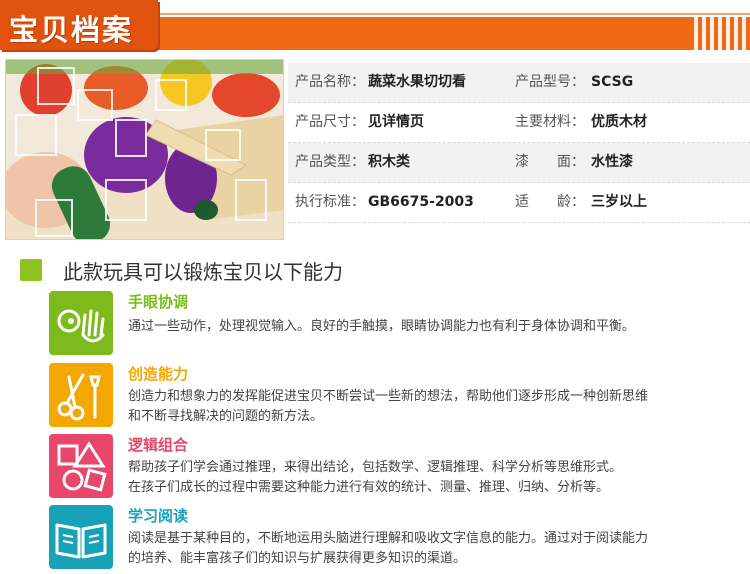  I want to click on spec-row: 产品尺寸： 见详情页 主要材料： 优质木材, so click(519, 123).